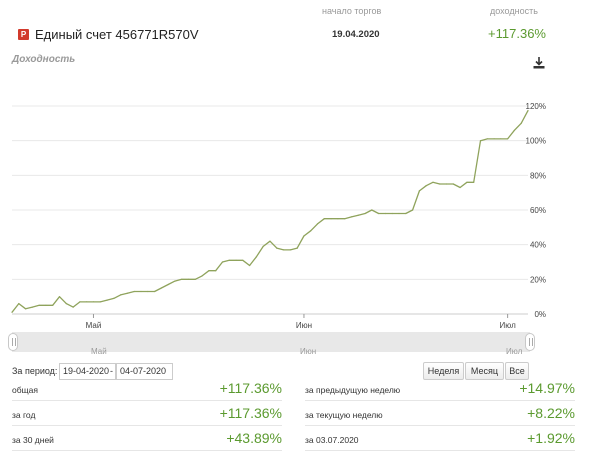 This screenshot has width=590, height=458. Describe the element at coordinates (530, 342) in the screenshot. I see `range-handle-right` at that location.